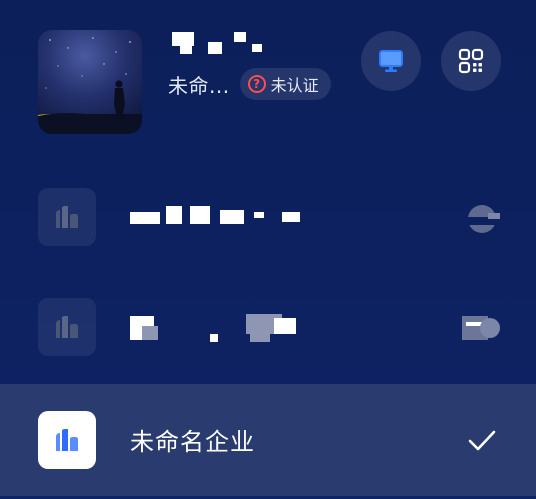  What do you see at coordinates (192, 442) in the screenshot?
I see `enterprise-name: 未命名企业` at bounding box center [192, 442].